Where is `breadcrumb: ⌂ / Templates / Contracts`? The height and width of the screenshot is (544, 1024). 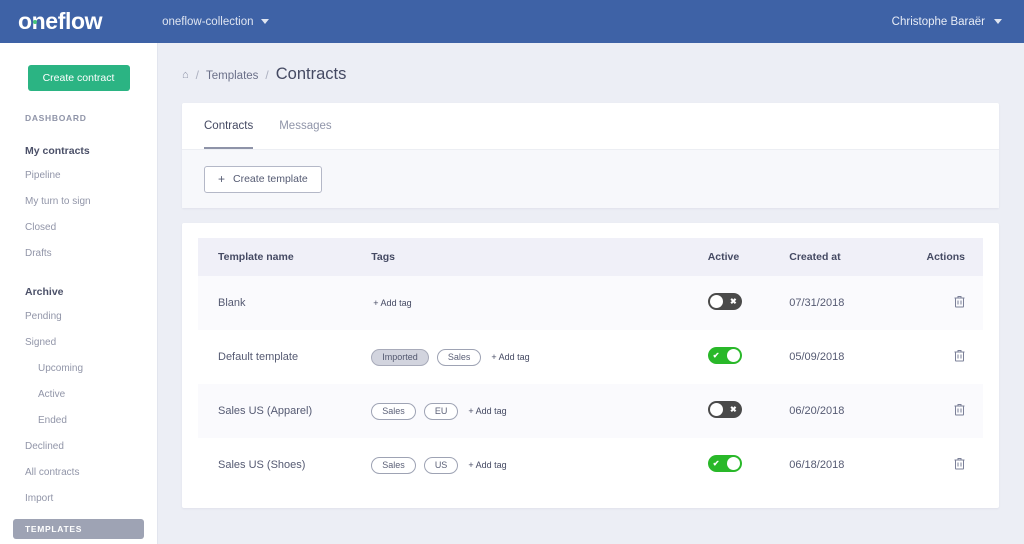 breadcrumb: ⌂ / Templates / Contracts is located at coordinates (591, 63).